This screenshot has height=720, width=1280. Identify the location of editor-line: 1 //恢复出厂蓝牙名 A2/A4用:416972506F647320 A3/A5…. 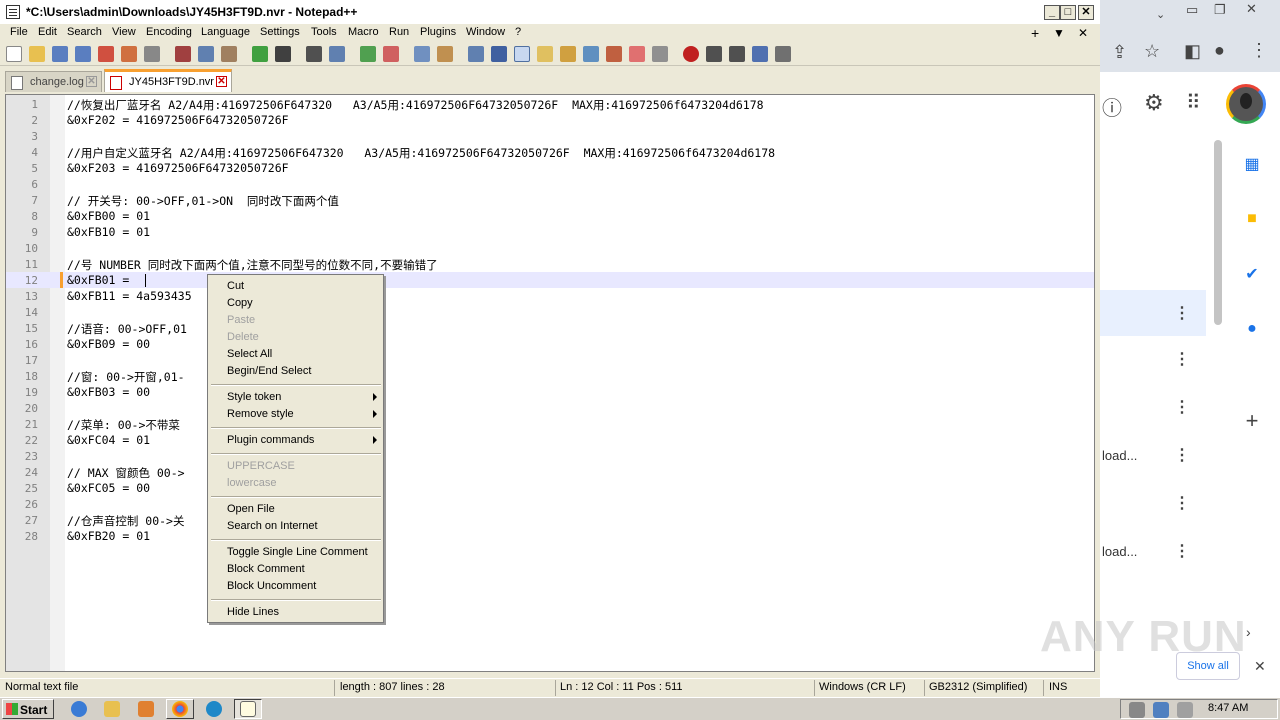
(550, 104).